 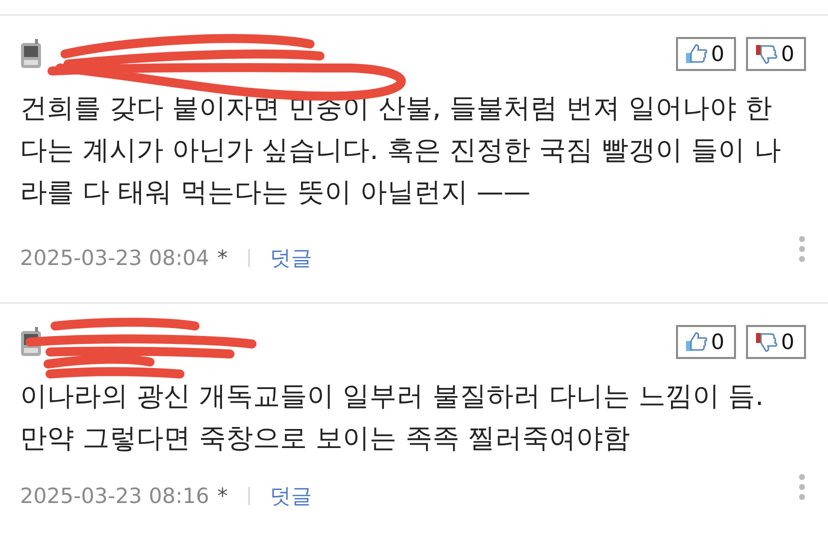 What do you see at coordinates (115, 258) in the screenshot?
I see `comment-date: 2025-03-23 08:04` at bounding box center [115, 258].